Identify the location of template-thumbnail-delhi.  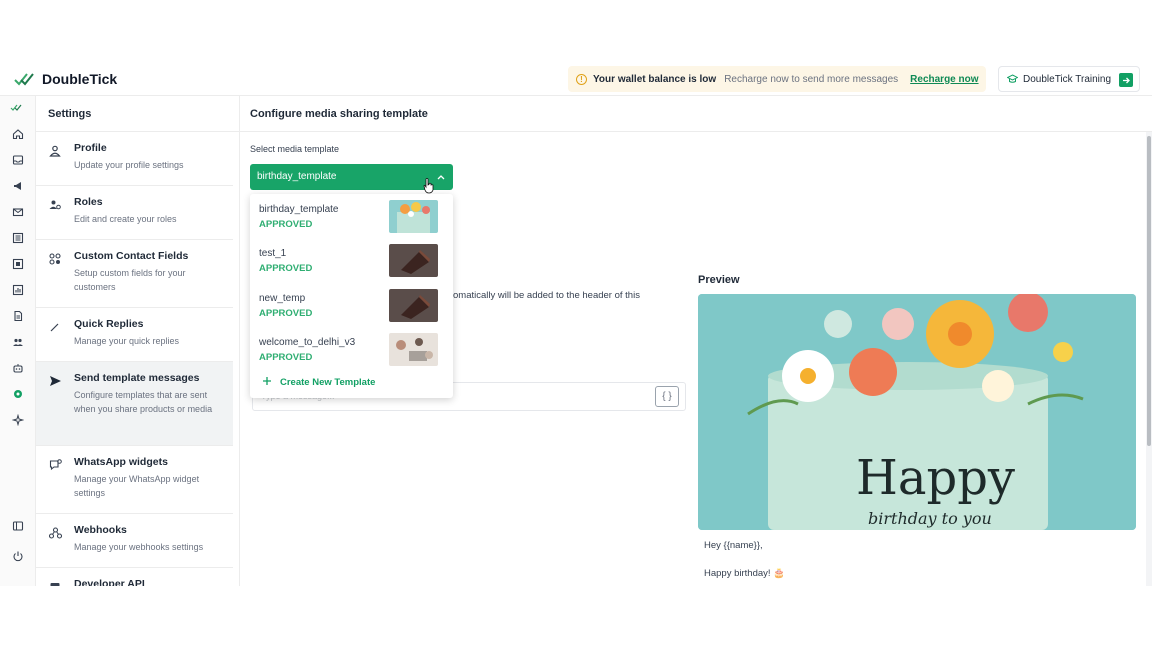
(413, 349).